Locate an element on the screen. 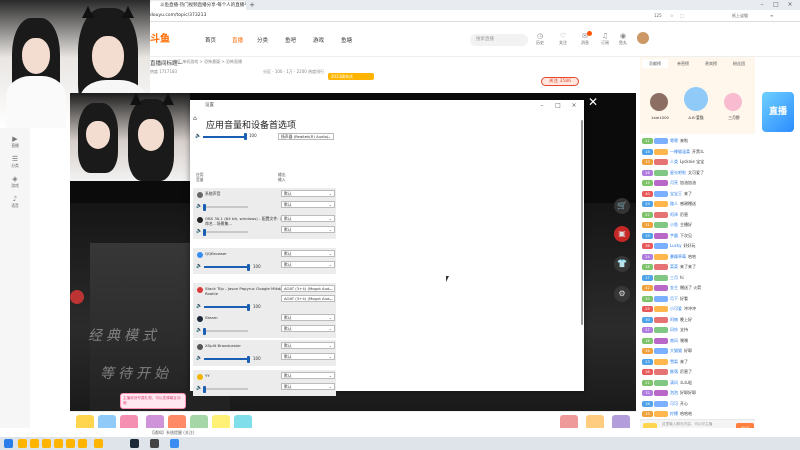 Image resolution: width=800 pixels, height=450 pixels. close-window-button: × is located at coordinates (790, 5).